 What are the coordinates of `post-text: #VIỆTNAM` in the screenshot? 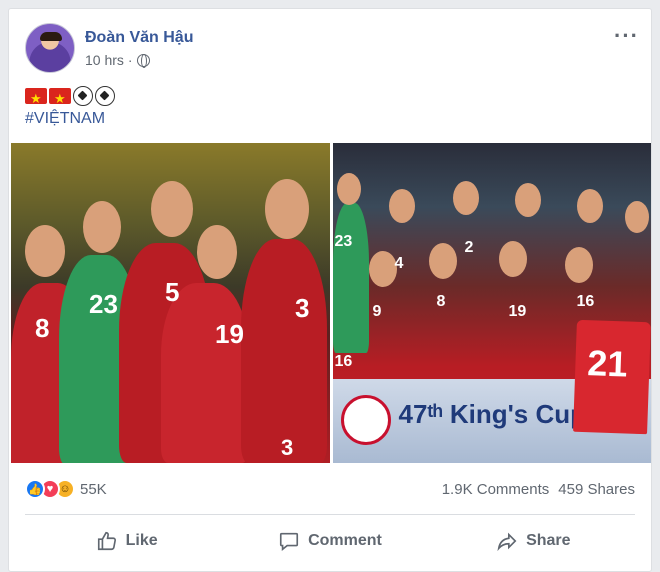 It's located at (70, 108).